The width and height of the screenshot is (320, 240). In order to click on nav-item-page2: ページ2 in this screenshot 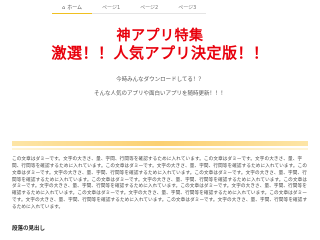, I will do `click(149, 9)`.